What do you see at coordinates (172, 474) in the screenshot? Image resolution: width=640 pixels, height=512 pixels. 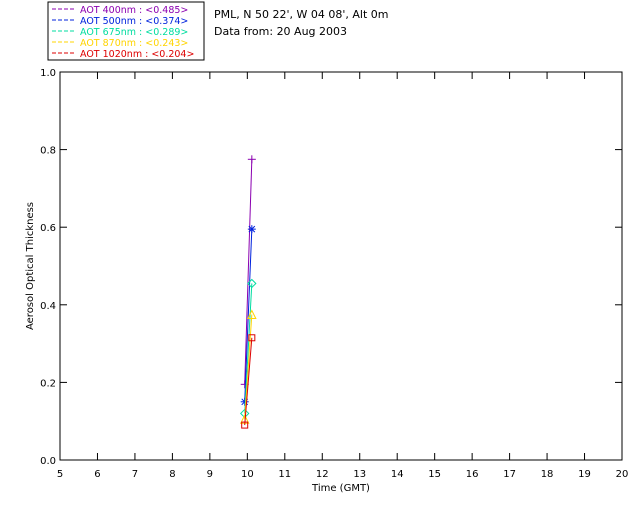 I see `x-tick-label: 8` at bounding box center [172, 474].